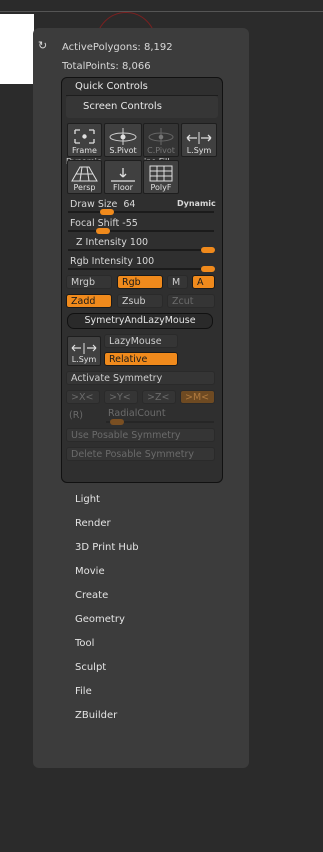 The width and height of the screenshot is (323, 852). What do you see at coordinates (123, 150) in the screenshot?
I see `spivot-label: S.Pivot` at bounding box center [123, 150].